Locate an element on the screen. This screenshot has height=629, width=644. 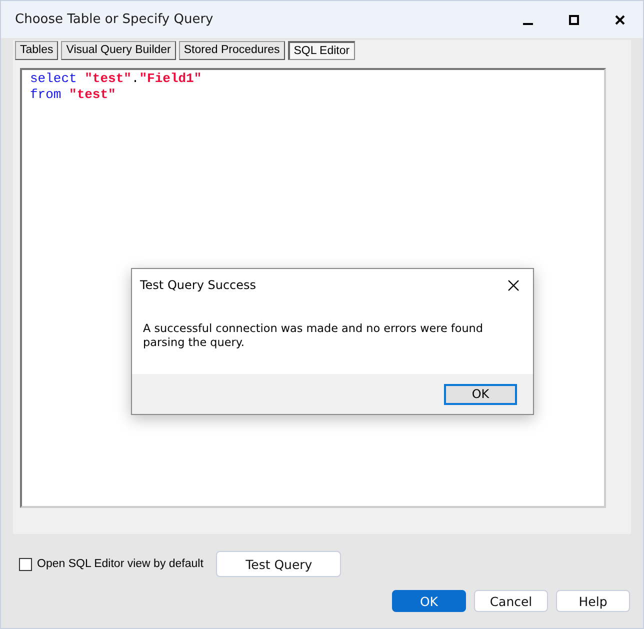
code-line: from "test" is located at coordinates (73, 95).